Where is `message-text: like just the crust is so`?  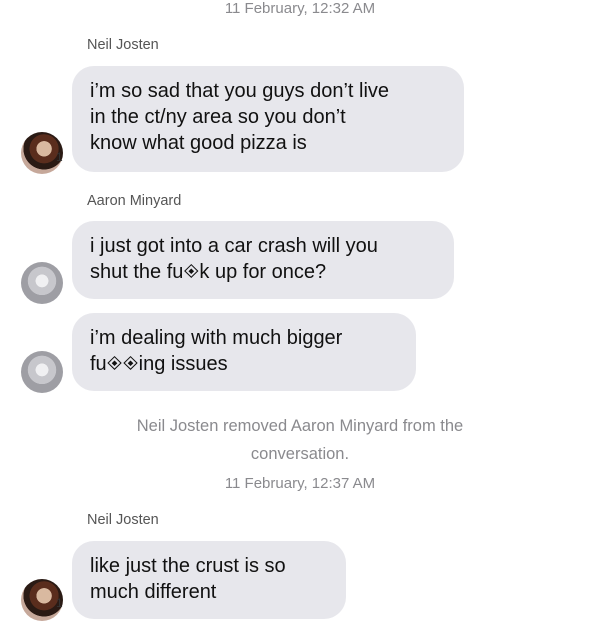
message-text: like just the crust is so is located at coordinates (188, 566).